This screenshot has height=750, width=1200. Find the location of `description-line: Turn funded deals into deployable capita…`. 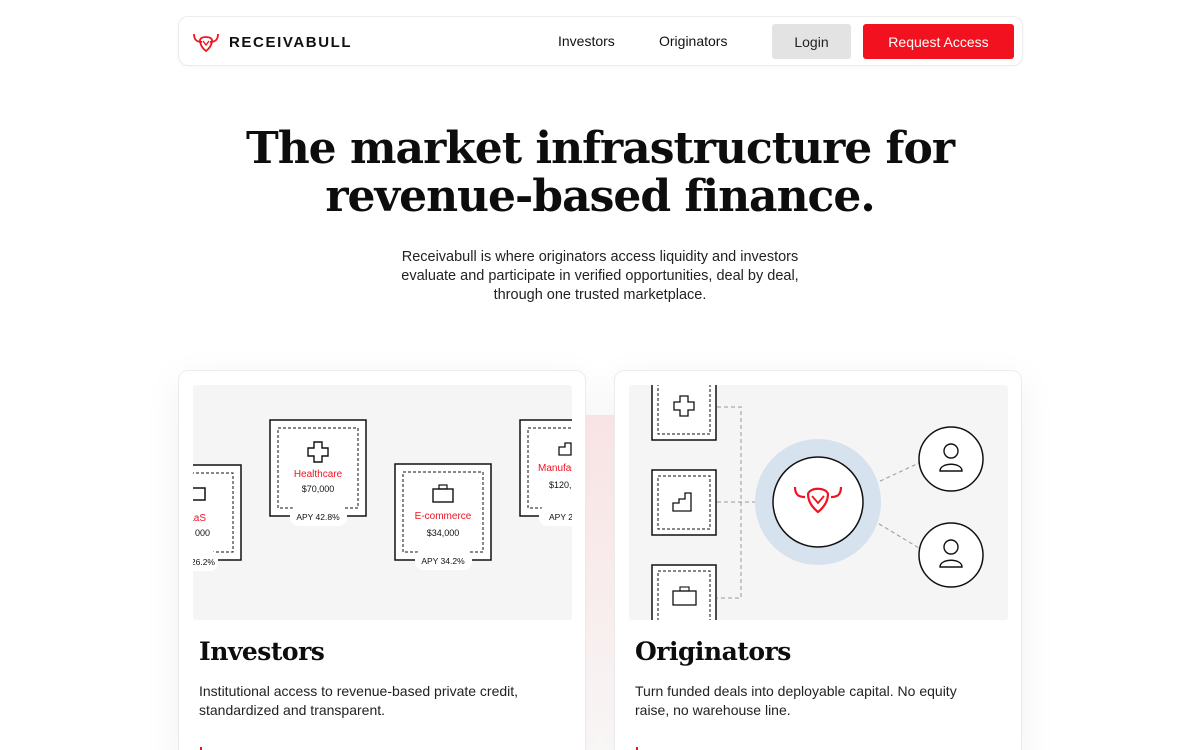

description-line: Turn funded deals into deployable capita… is located at coordinates (796, 691).